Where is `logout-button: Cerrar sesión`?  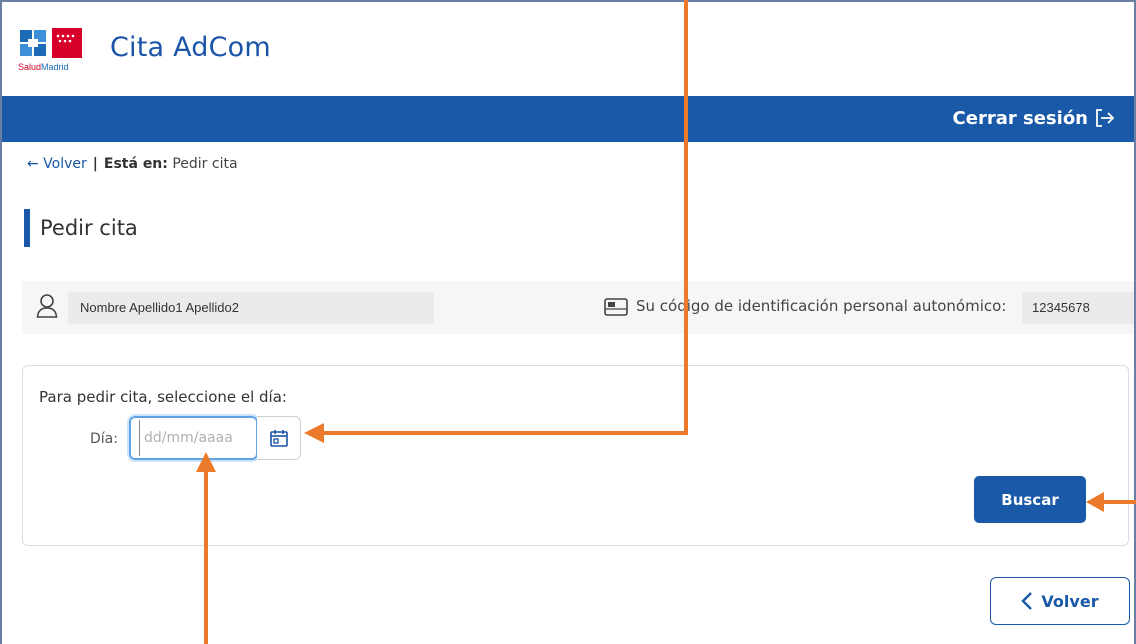
logout-button: Cerrar sesión is located at coordinates (1034, 118).